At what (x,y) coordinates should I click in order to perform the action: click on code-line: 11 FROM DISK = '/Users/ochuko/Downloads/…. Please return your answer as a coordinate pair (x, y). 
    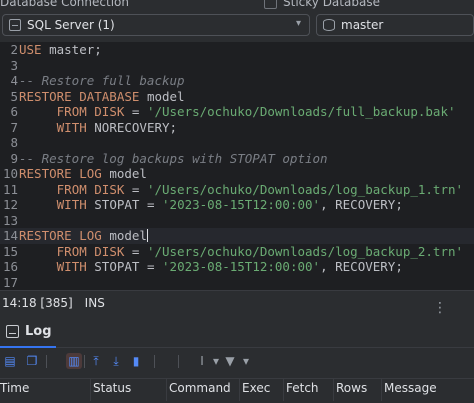
    Looking at the image, I should click on (237, 190).